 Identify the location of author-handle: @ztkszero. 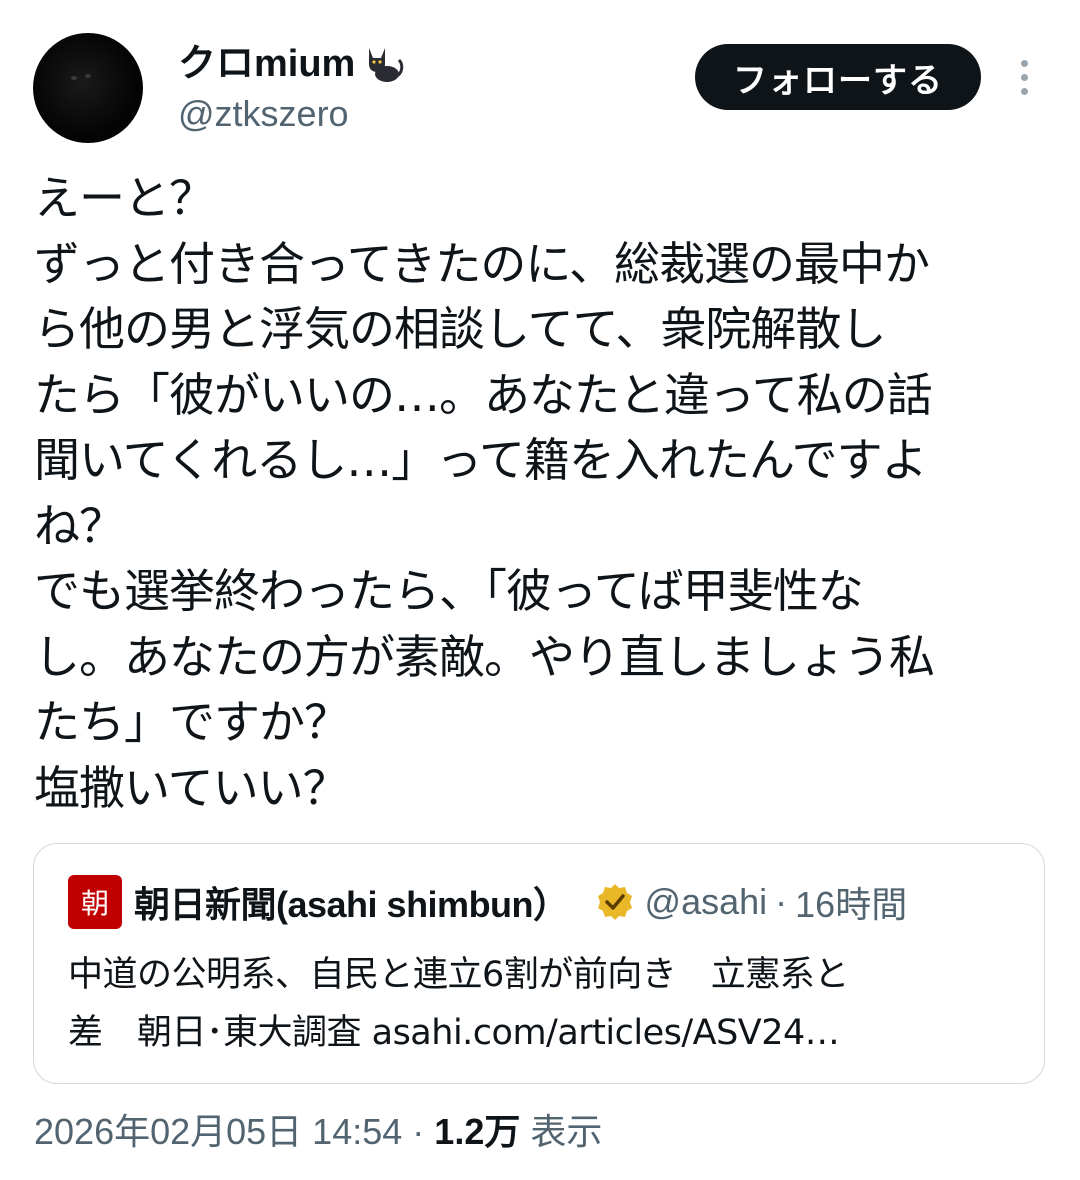
(263, 114).